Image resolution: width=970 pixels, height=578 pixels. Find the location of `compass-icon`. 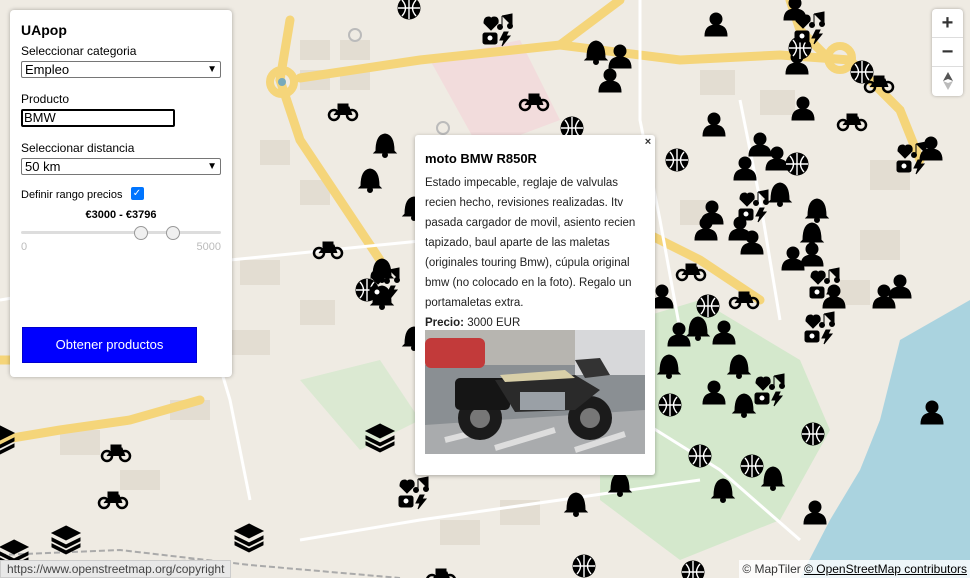

compass-icon is located at coordinates (947, 81).